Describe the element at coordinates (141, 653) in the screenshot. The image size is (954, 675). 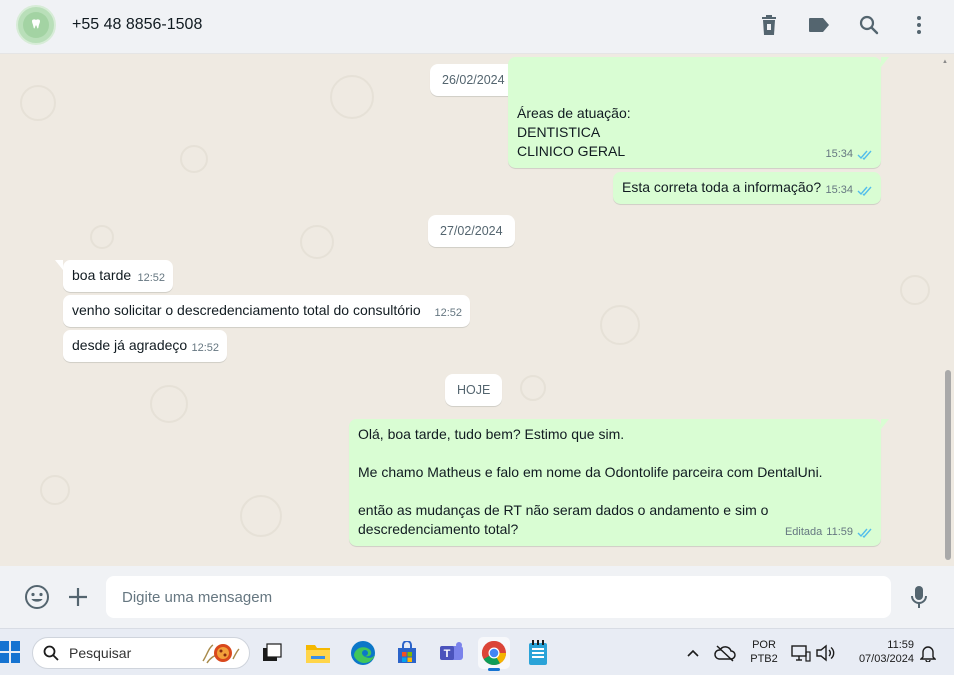
I see `taskbar-search: Pesquisar` at that location.